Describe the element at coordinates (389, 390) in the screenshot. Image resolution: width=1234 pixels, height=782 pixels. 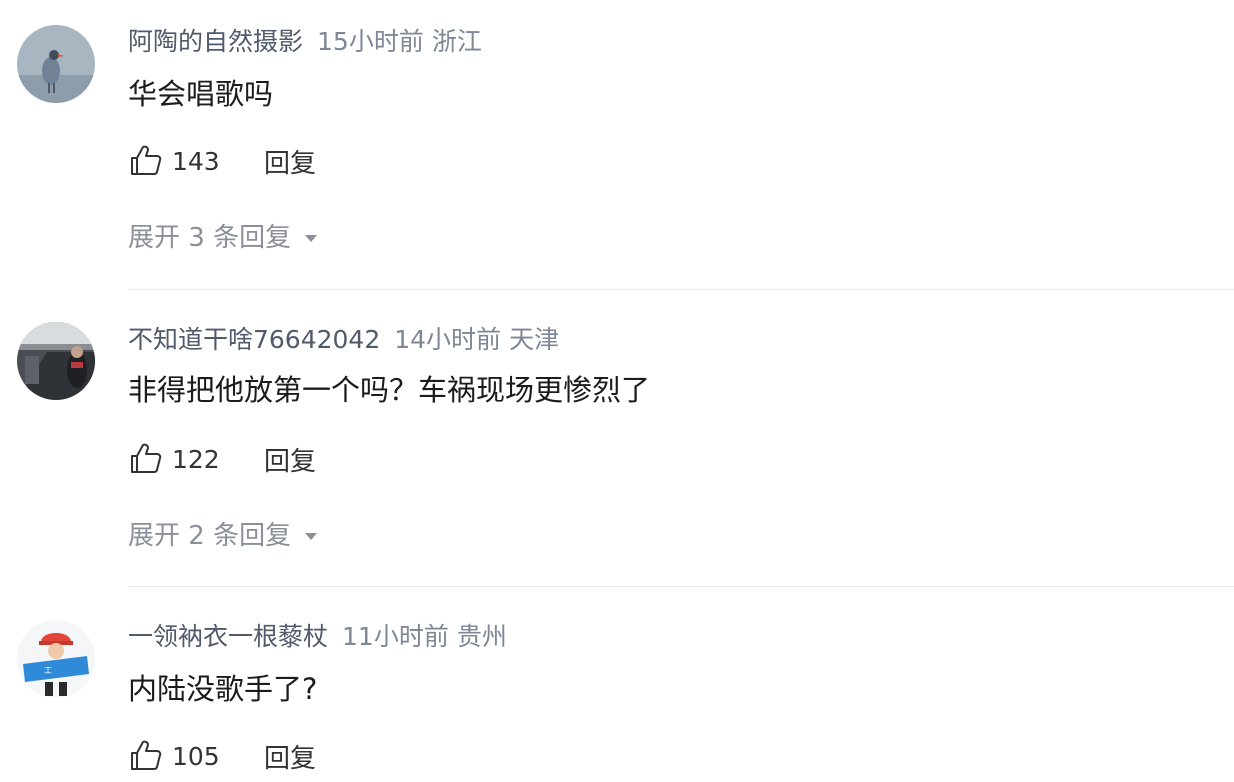
I see `comment-text: 非得把他放第一个吗？车祸现场更惨烈了` at that location.